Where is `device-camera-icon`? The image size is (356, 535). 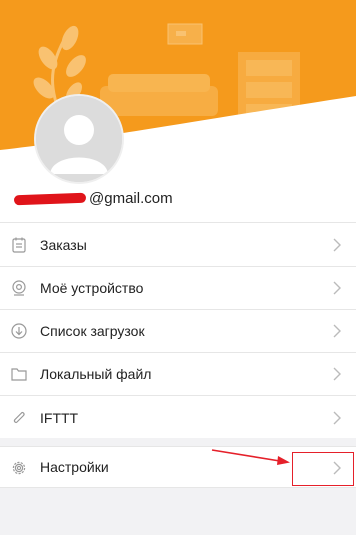
device-camera-icon is located at coordinates (19, 288).